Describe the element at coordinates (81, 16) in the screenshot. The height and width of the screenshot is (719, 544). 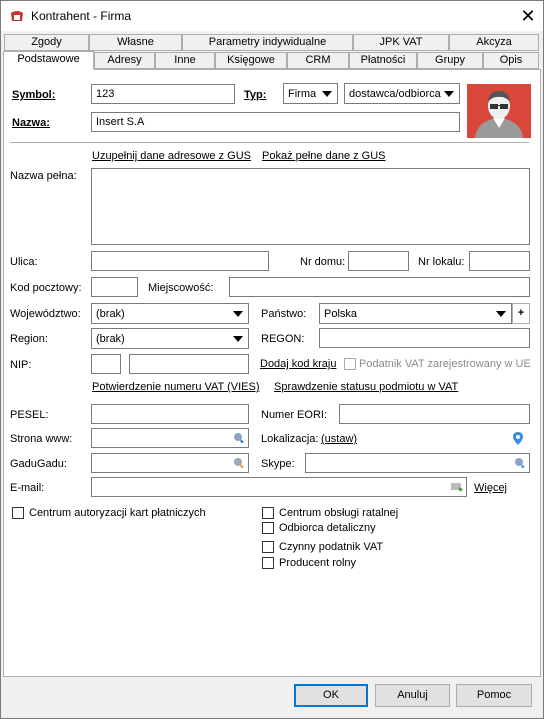
I see `window-title: Kontrahent - Firma` at that location.